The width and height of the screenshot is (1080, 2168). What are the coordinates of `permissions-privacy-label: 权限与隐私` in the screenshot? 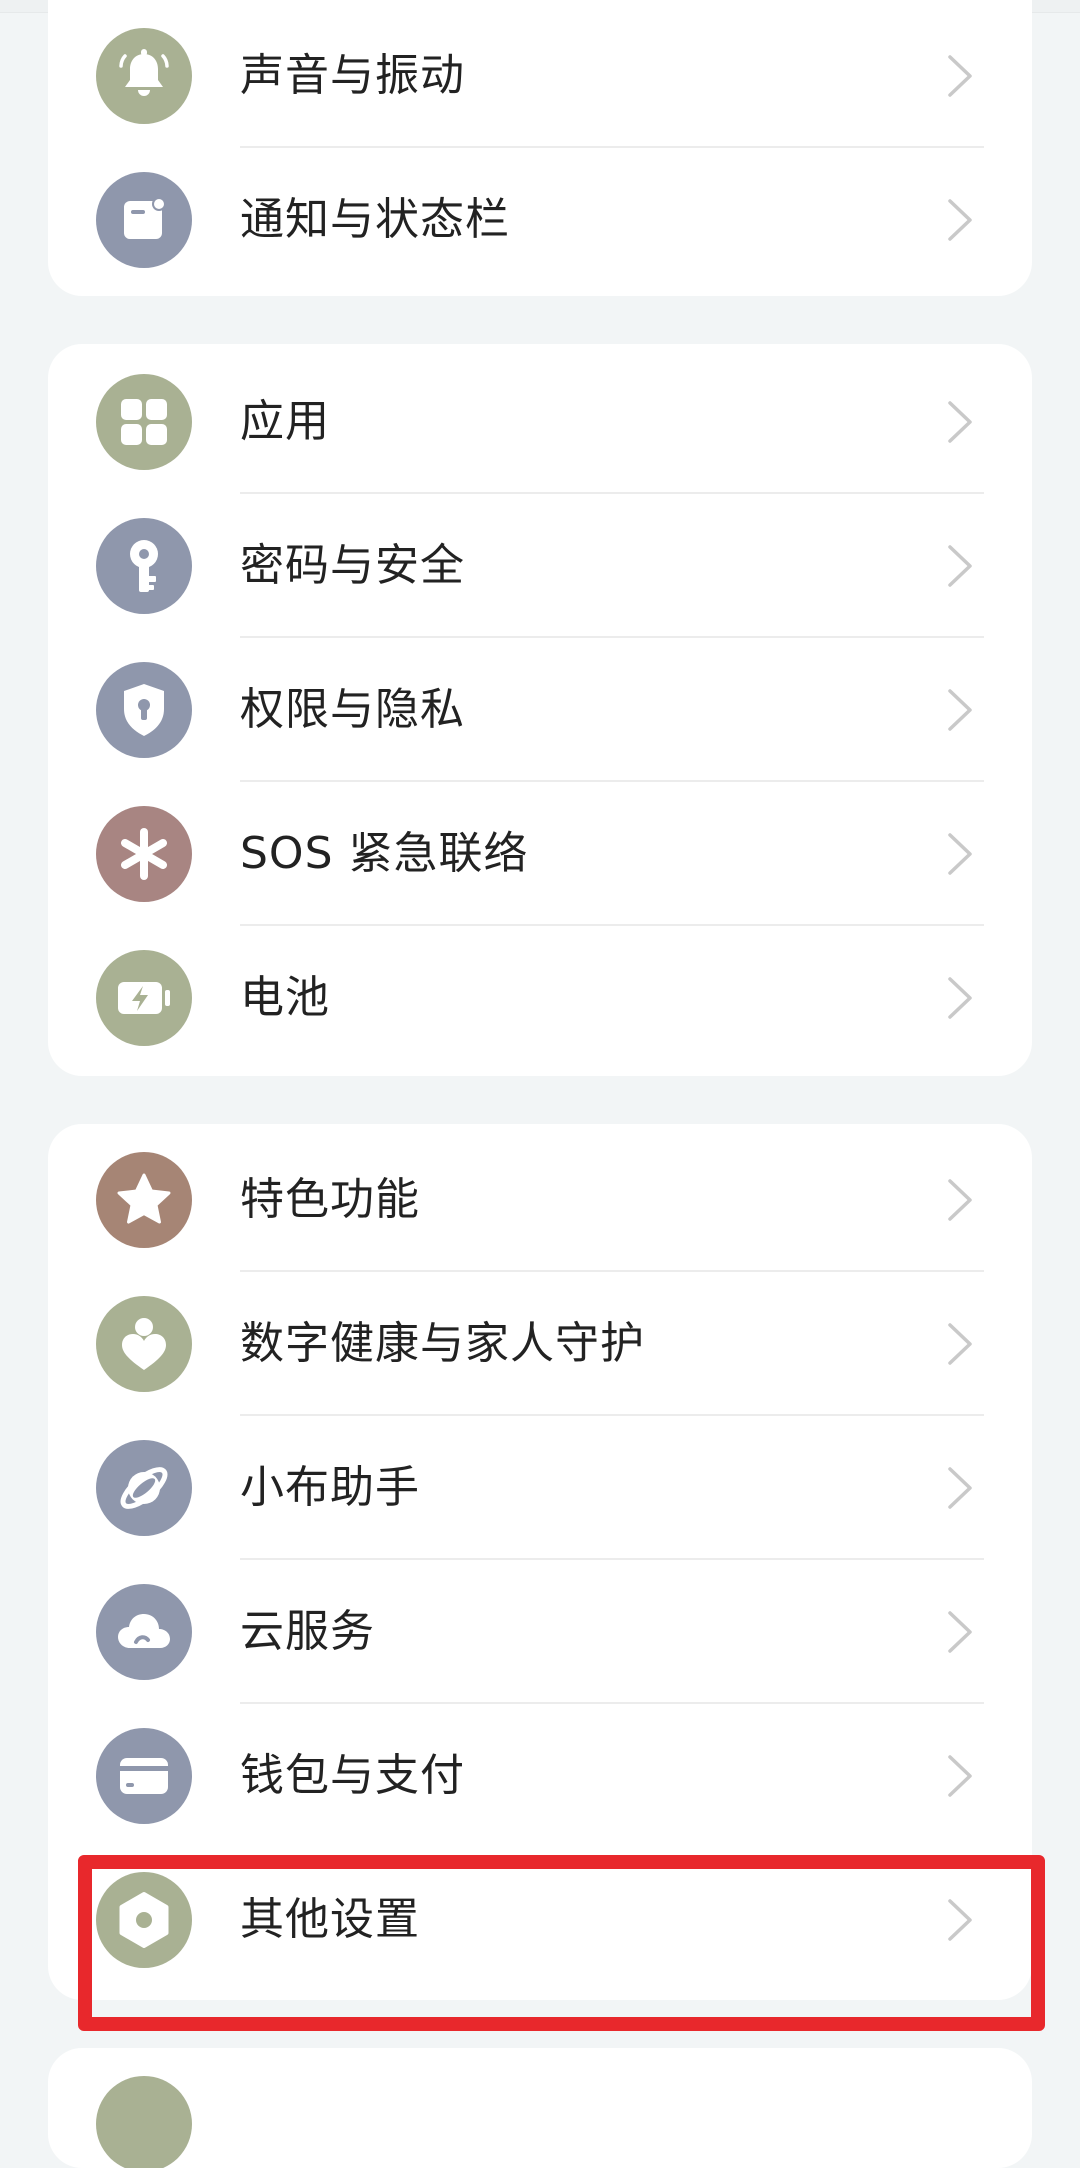 It's located at (352, 709).